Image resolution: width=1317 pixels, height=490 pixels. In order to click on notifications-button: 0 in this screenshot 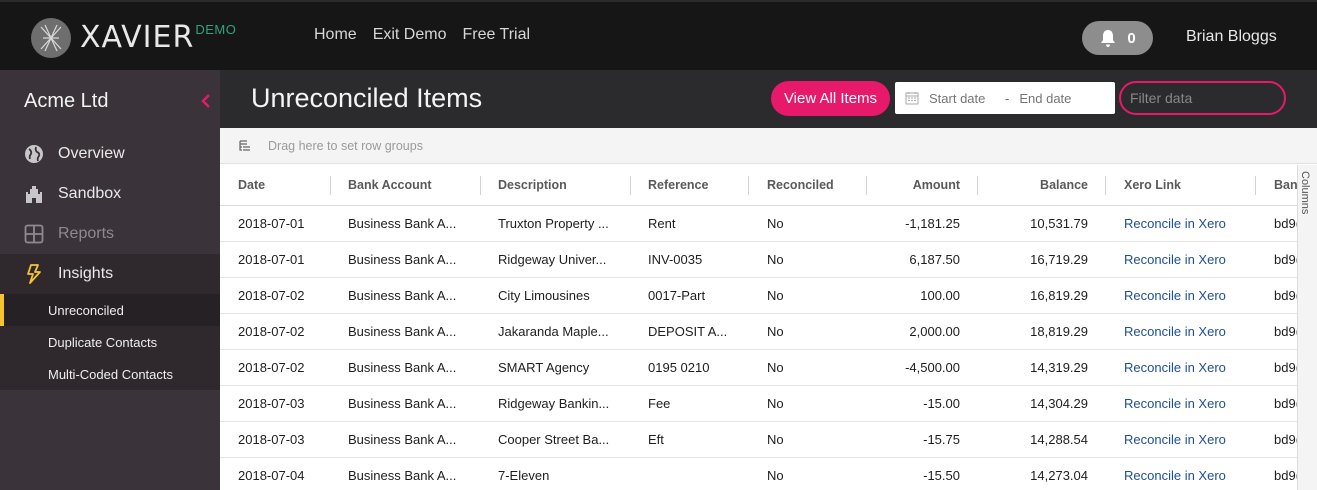, I will do `click(1117, 38)`.